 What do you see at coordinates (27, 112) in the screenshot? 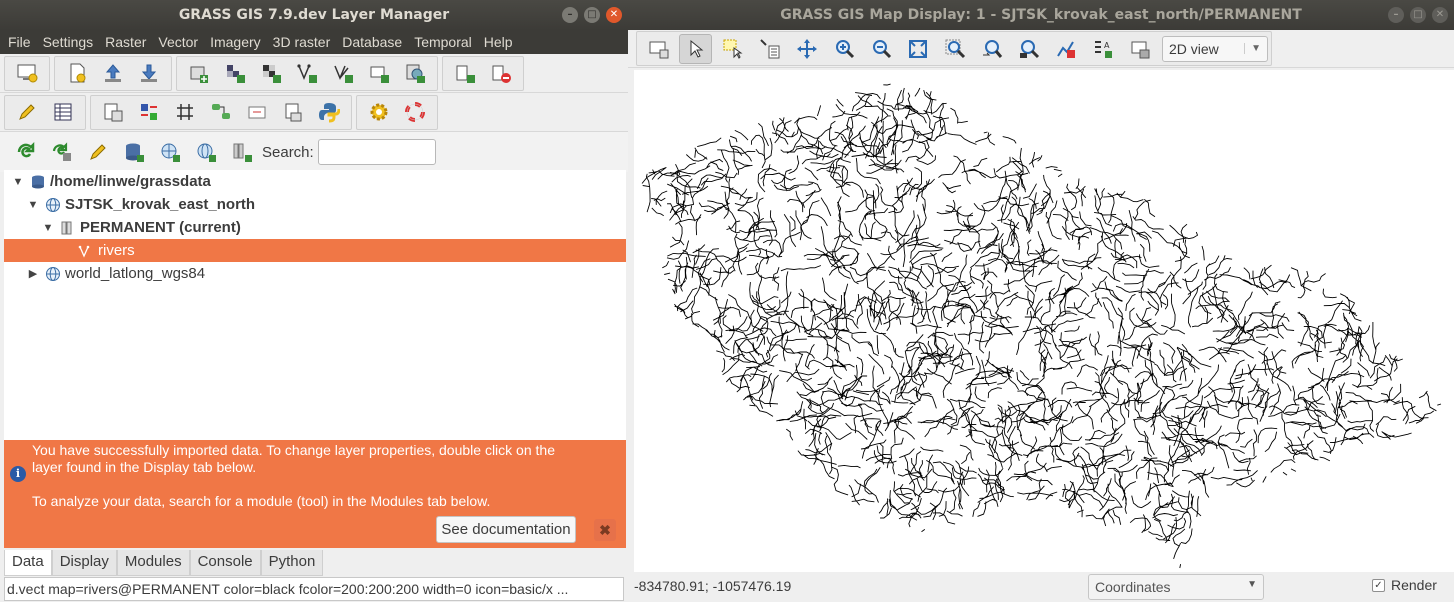
I see `edit-vector-button` at bounding box center [27, 112].